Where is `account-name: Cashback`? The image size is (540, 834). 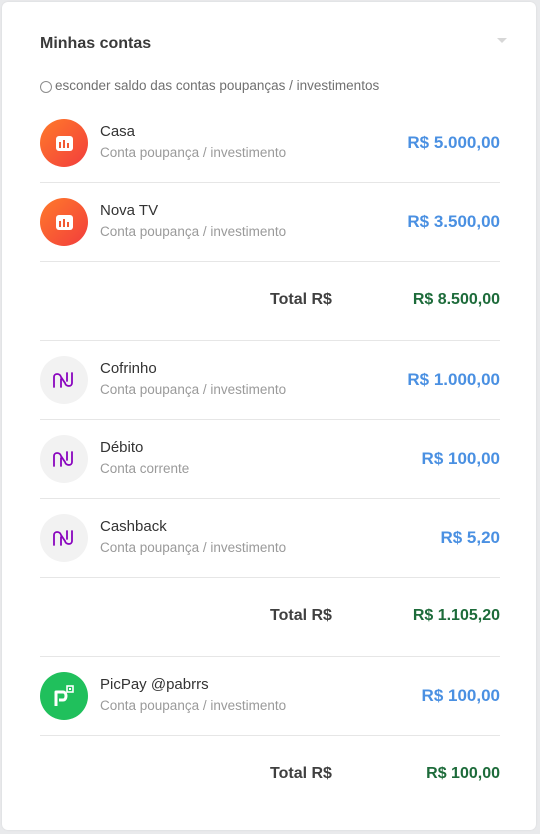 account-name: Cashback is located at coordinates (133, 526).